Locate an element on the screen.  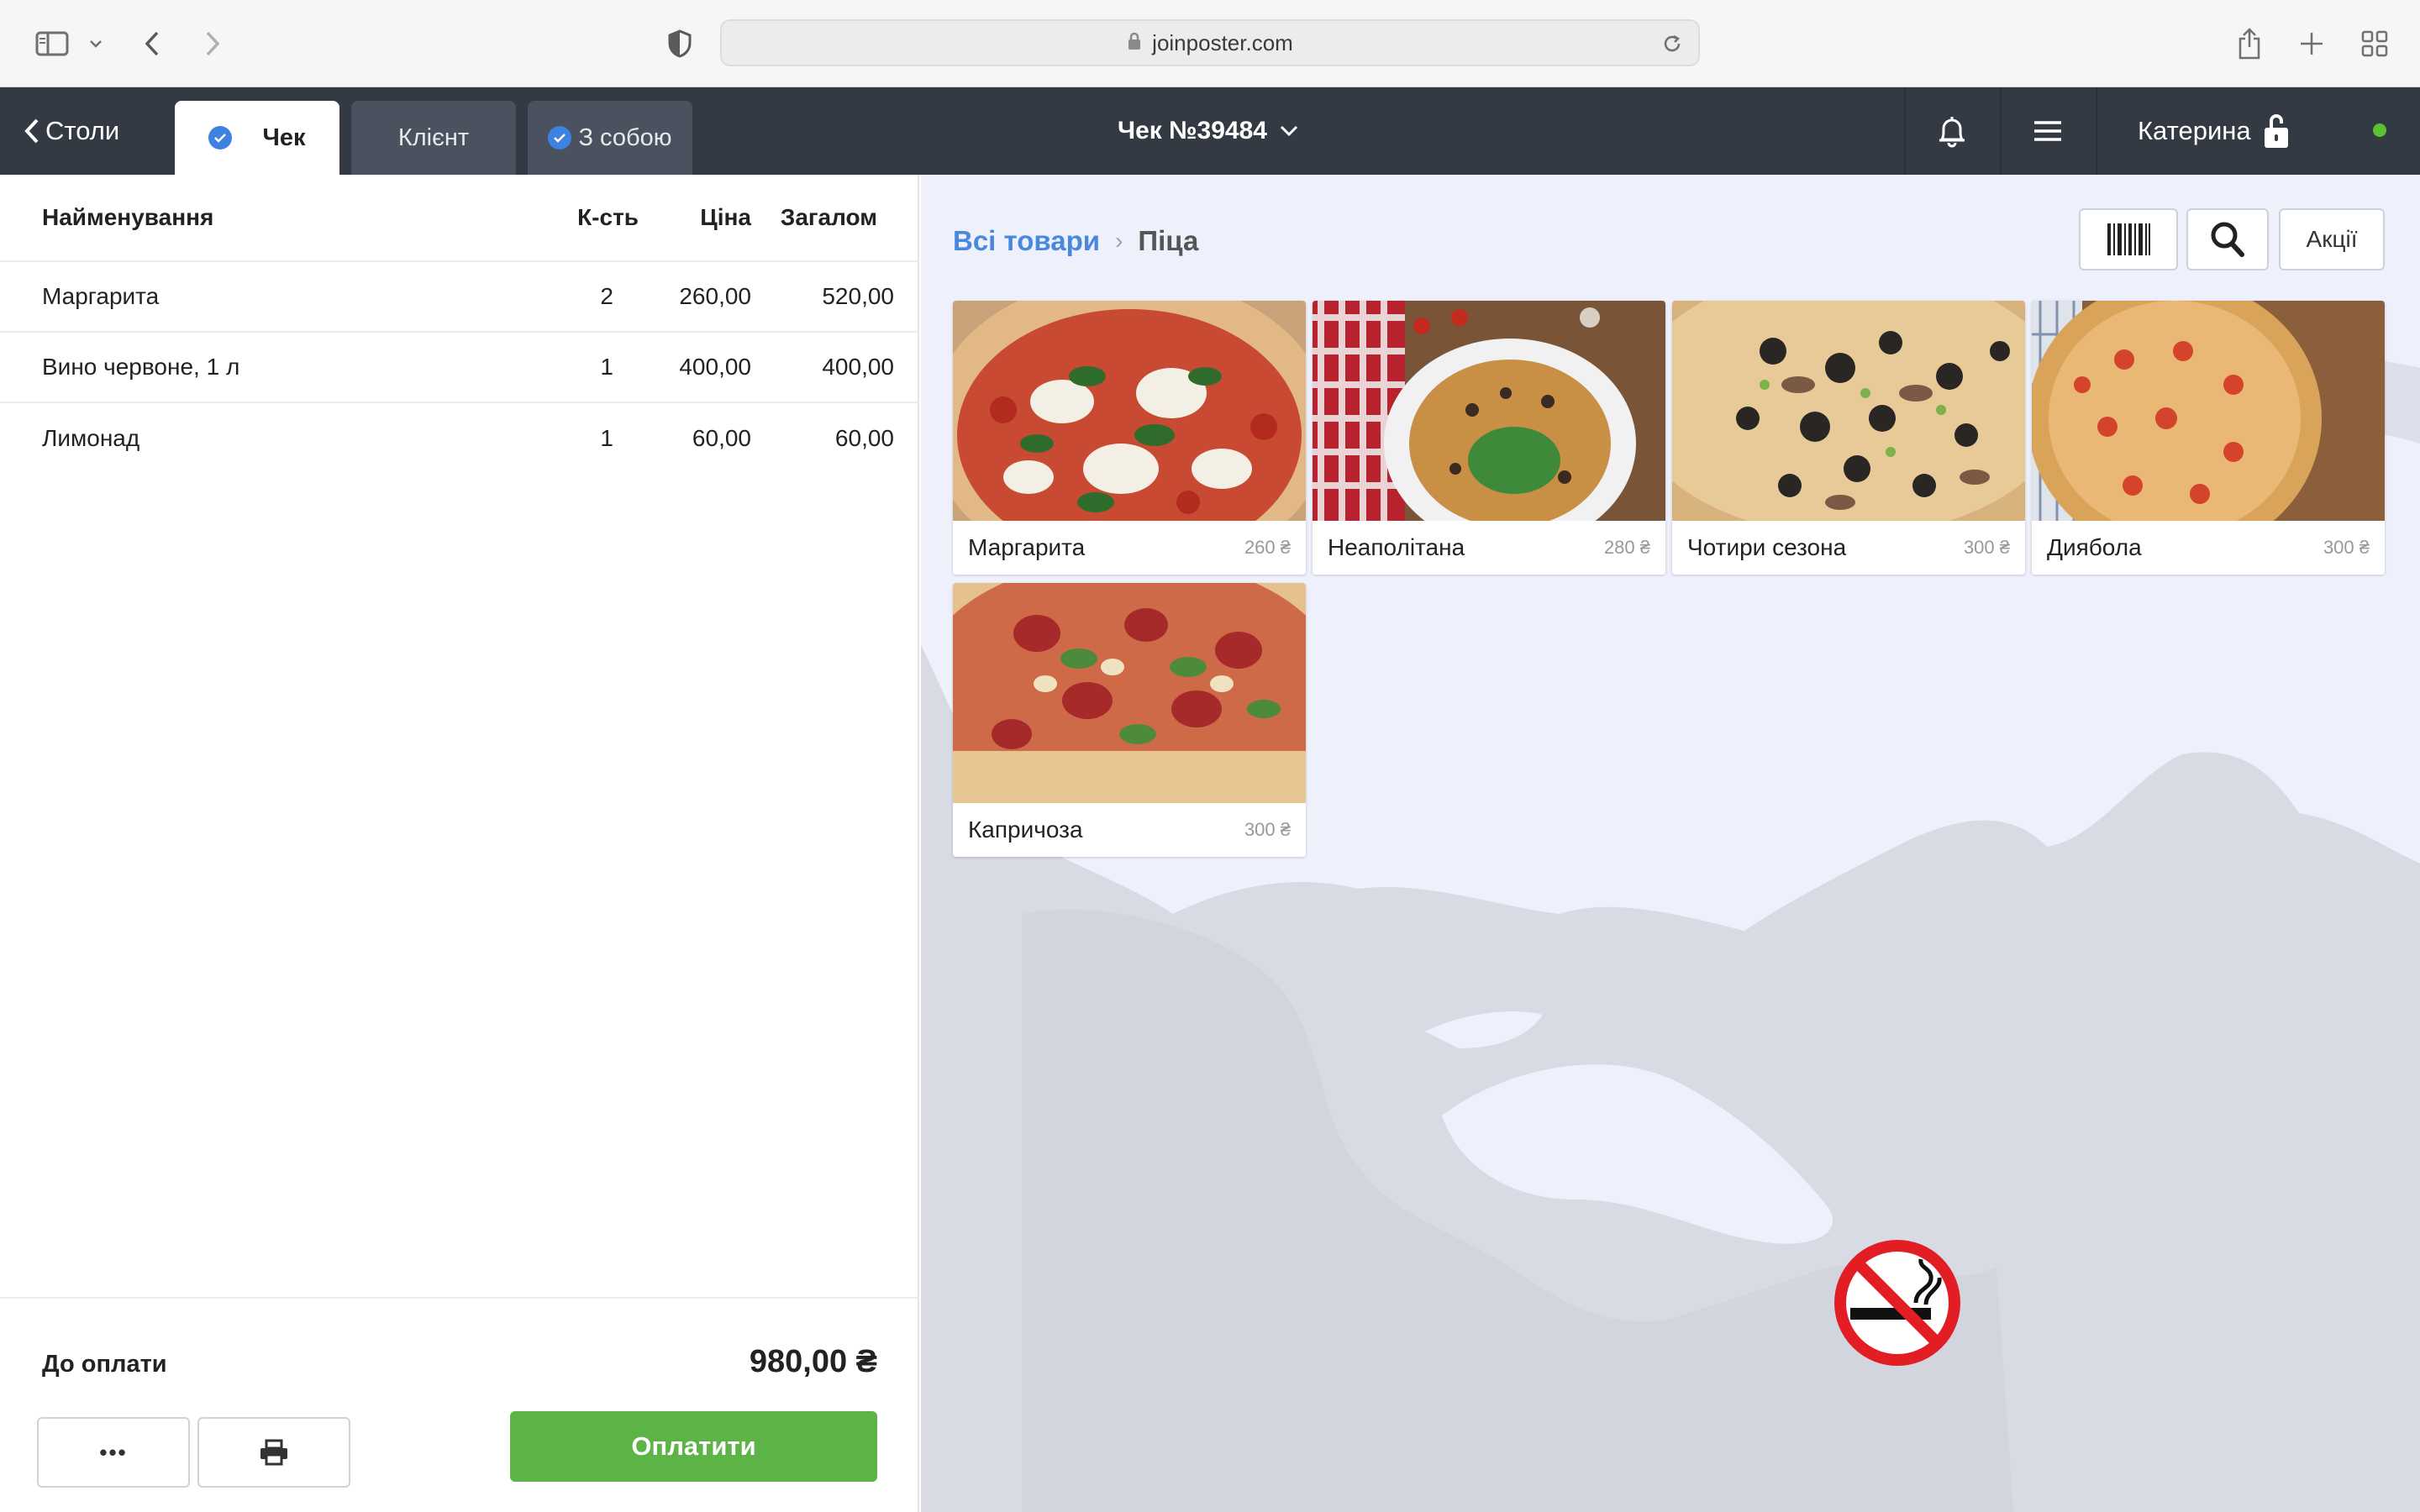
product-name: Неаполітана is located at coordinates (1396, 547).